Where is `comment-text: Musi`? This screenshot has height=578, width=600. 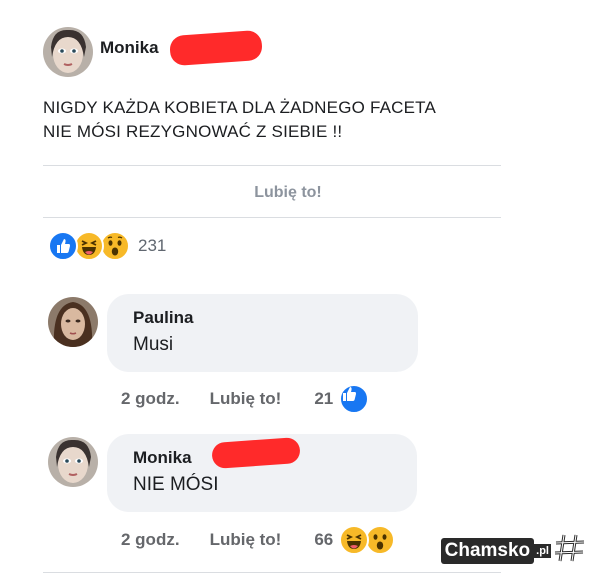 comment-text: Musi is located at coordinates (153, 344).